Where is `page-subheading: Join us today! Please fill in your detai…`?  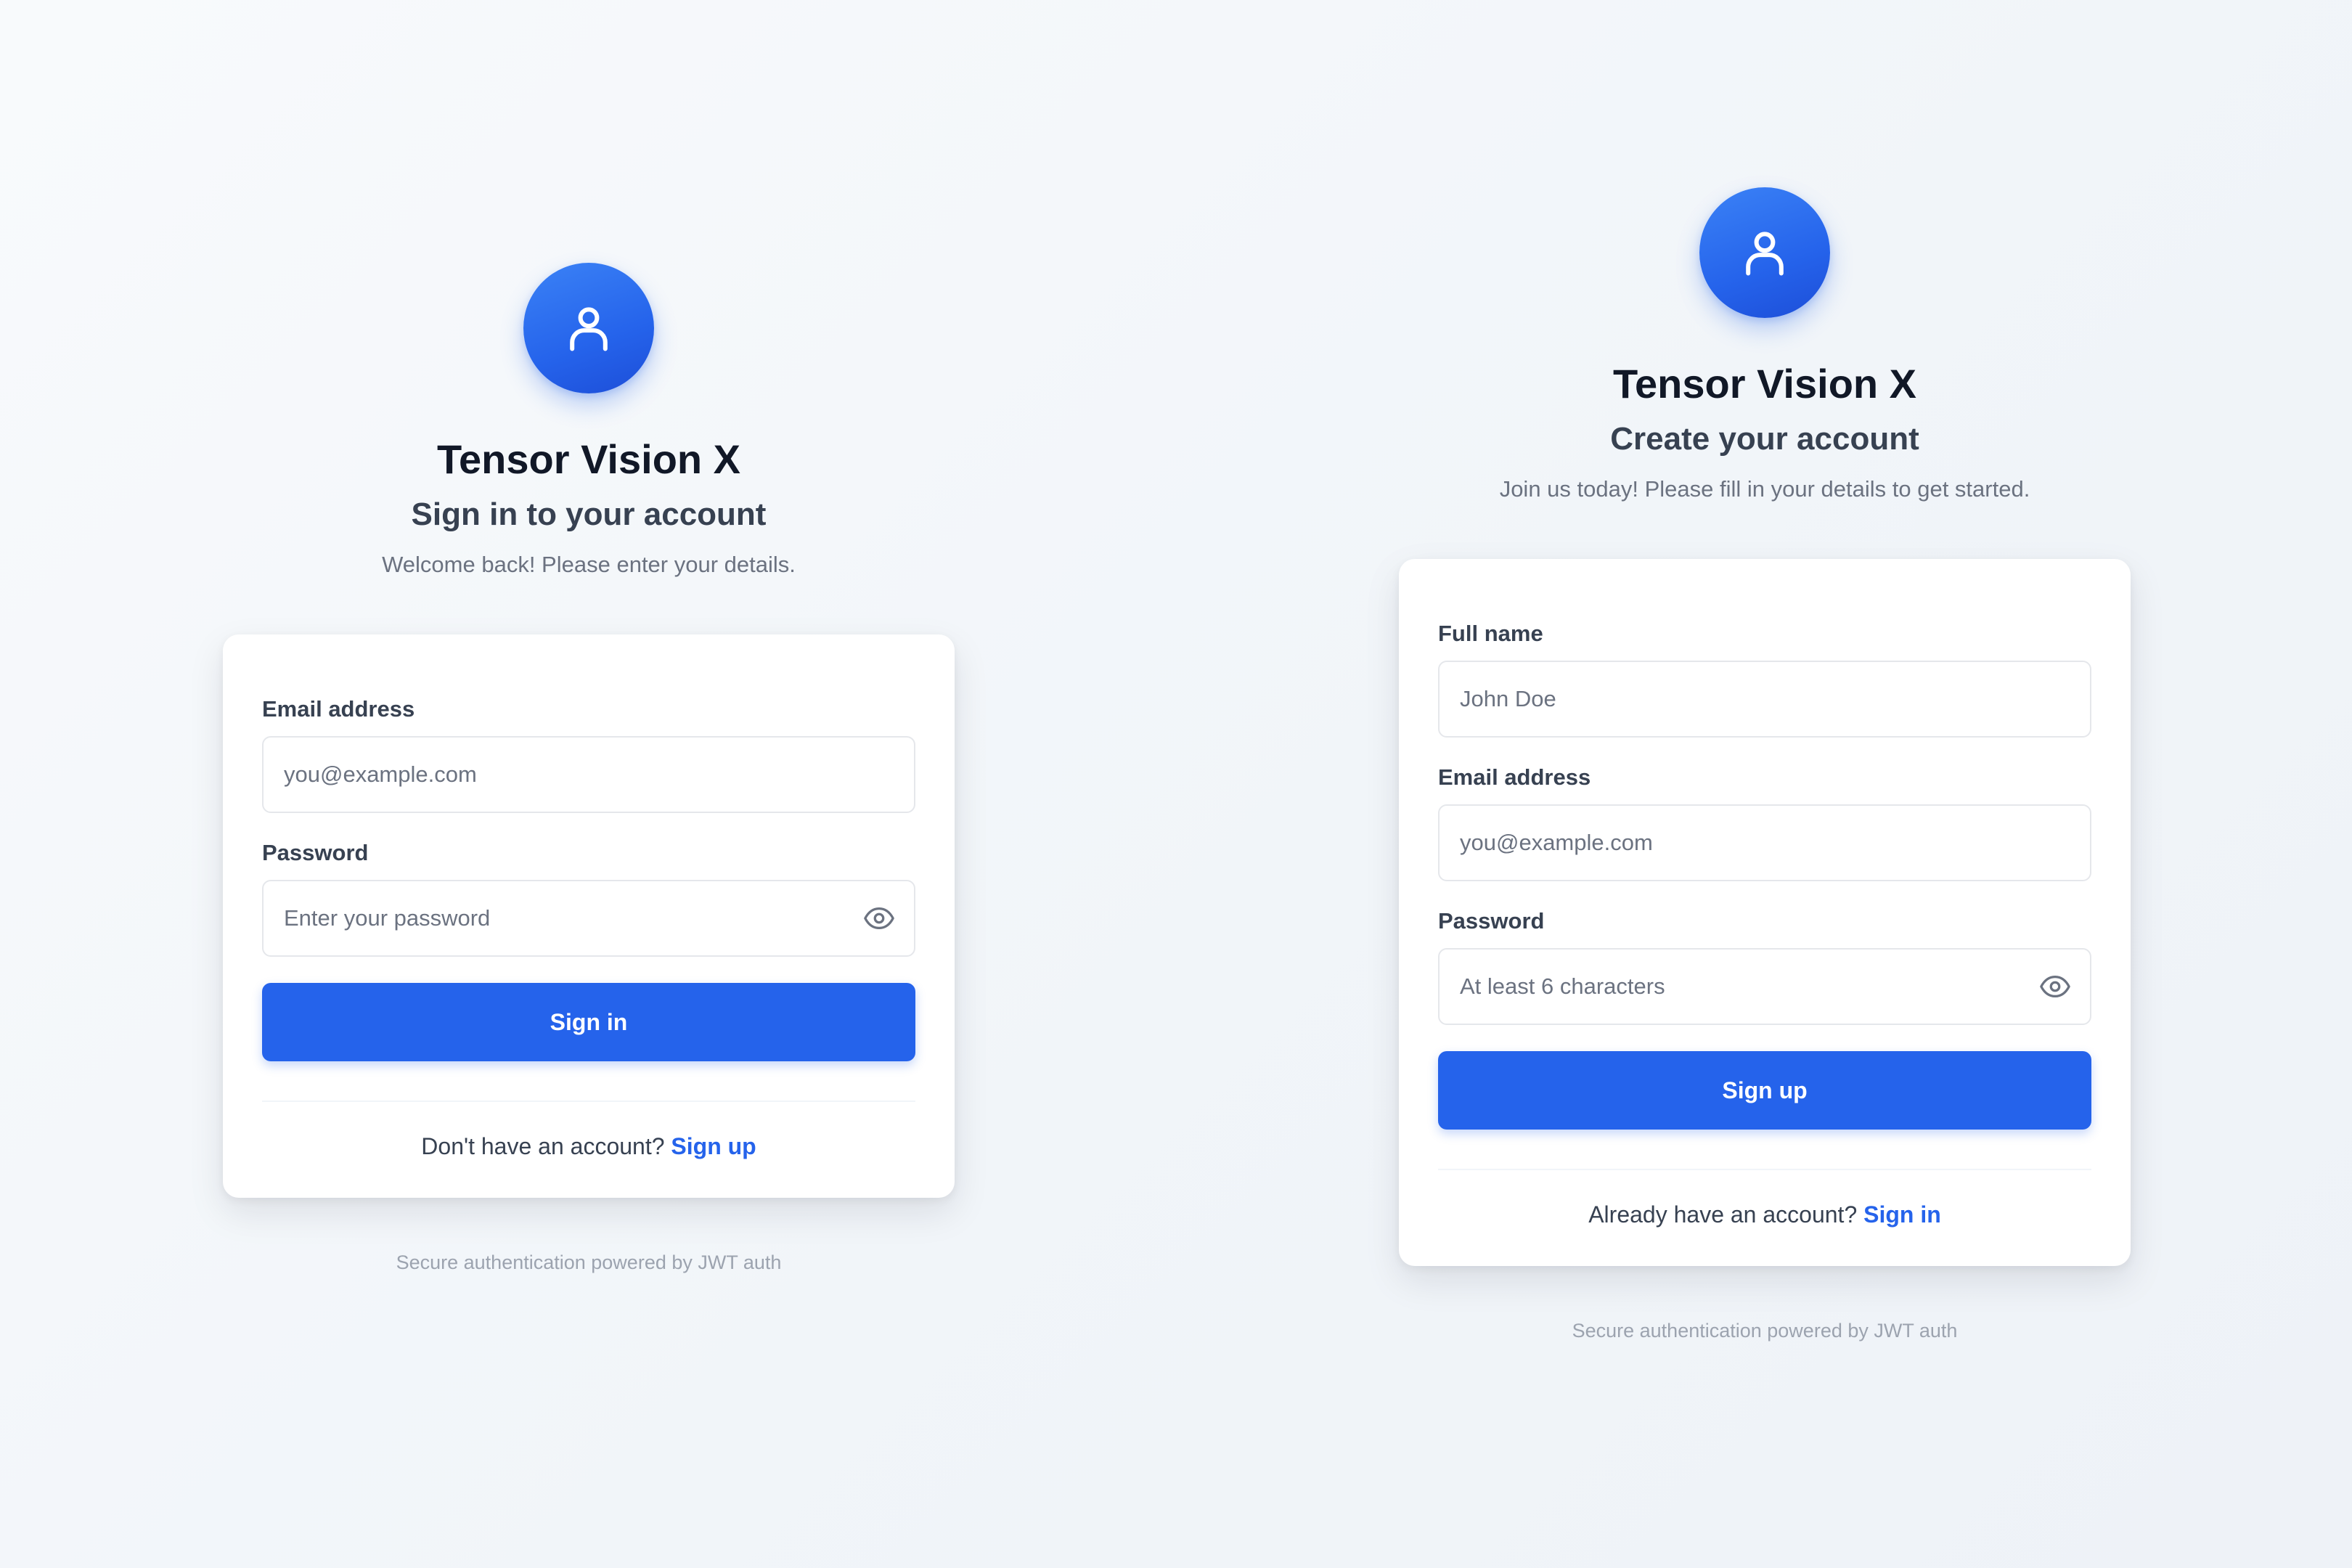
page-subheading: Join us today! Please fill in your detai… is located at coordinates (1765, 489).